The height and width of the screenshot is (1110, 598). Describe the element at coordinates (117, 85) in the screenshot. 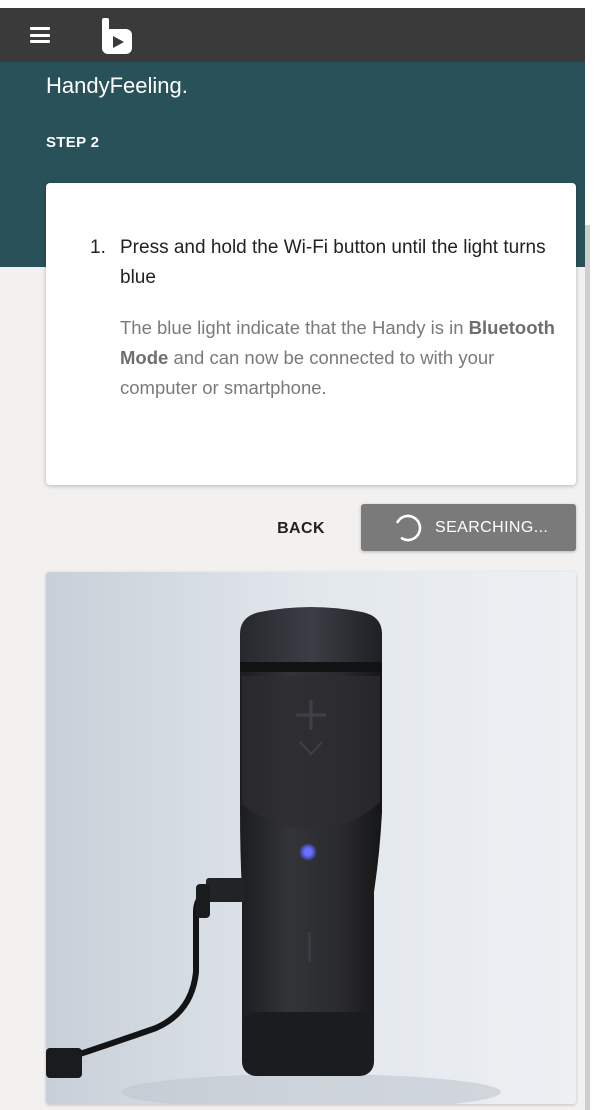

I see `hero-text: HandyFeeling.` at that location.